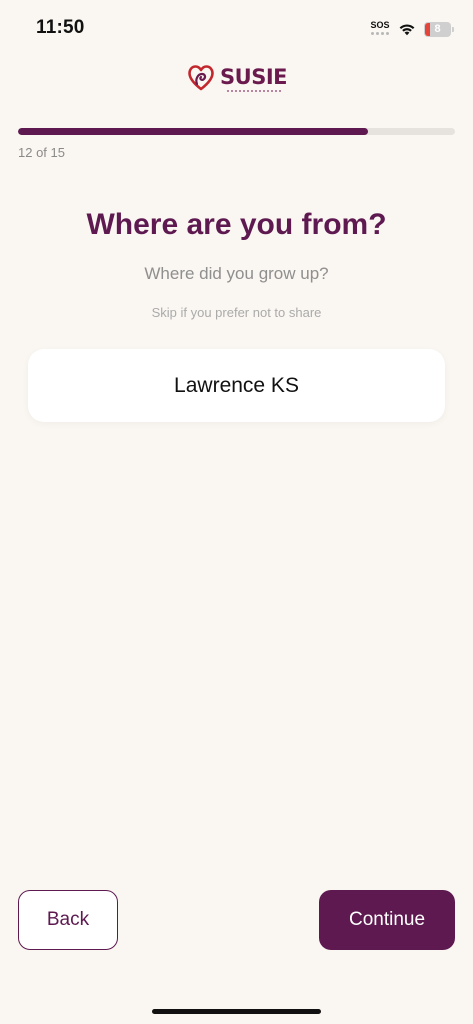 The image size is (473, 1024). What do you see at coordinates (201, 78) in the screenshot?
I see `heart-logo-icon` at bounding box center [201, 78].